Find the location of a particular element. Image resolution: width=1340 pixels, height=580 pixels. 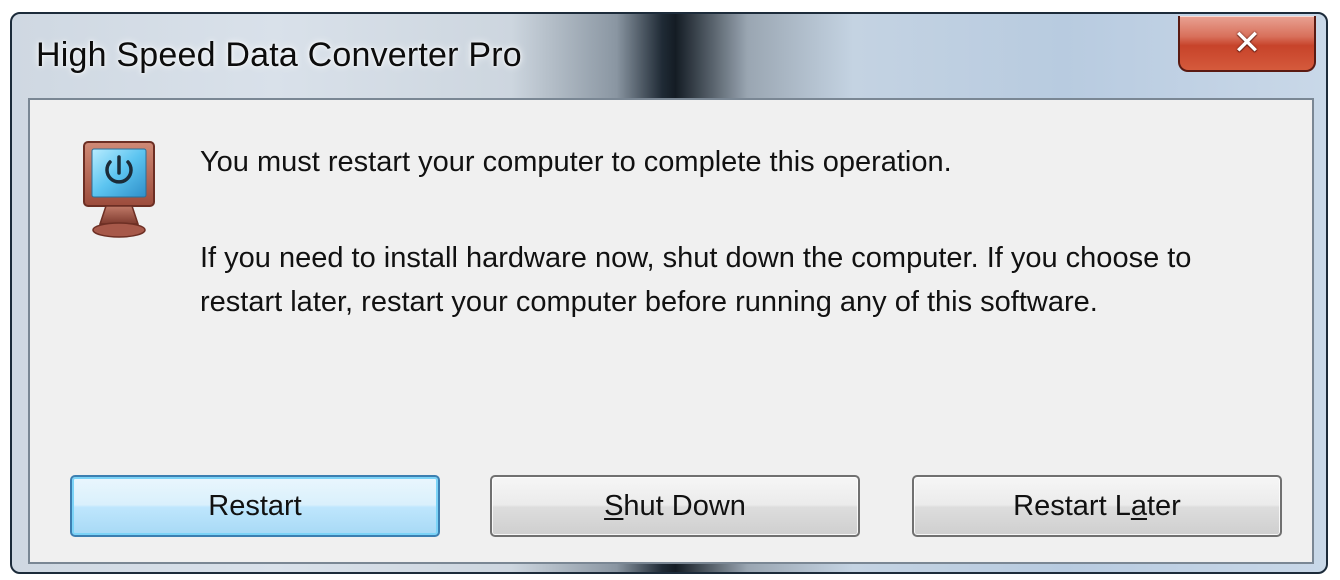

restart-later-button: Restart Later is located at coordinates (1097, 506).